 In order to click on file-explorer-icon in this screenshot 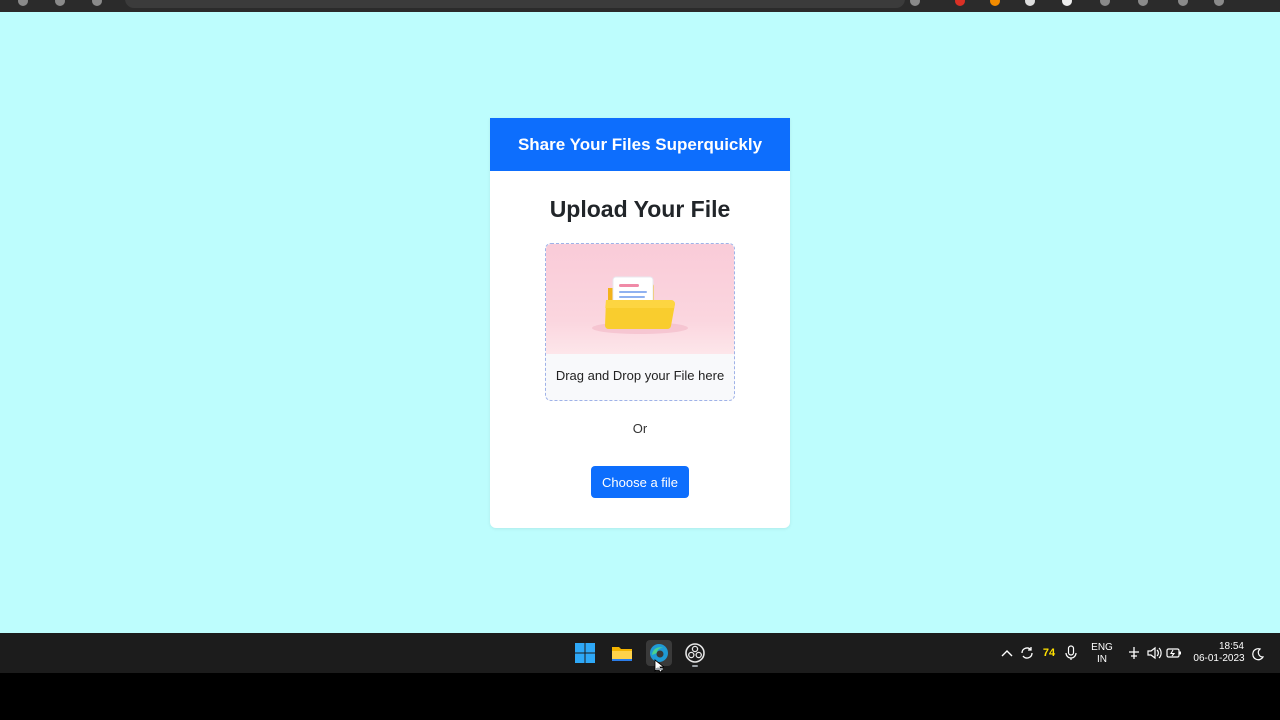, I will do `click(622, 653)`.